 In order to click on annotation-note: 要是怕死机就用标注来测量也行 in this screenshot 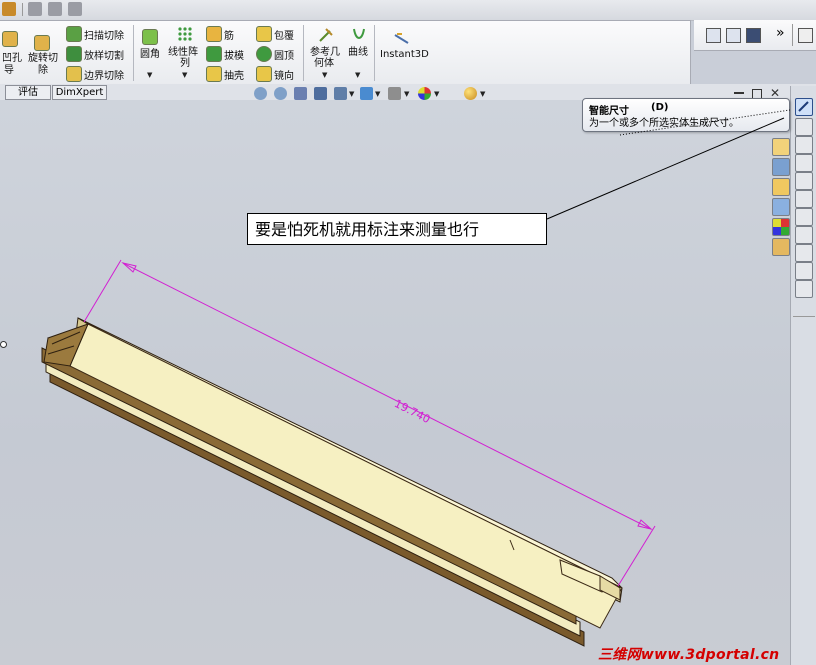, I will do `click(397, 229)`.